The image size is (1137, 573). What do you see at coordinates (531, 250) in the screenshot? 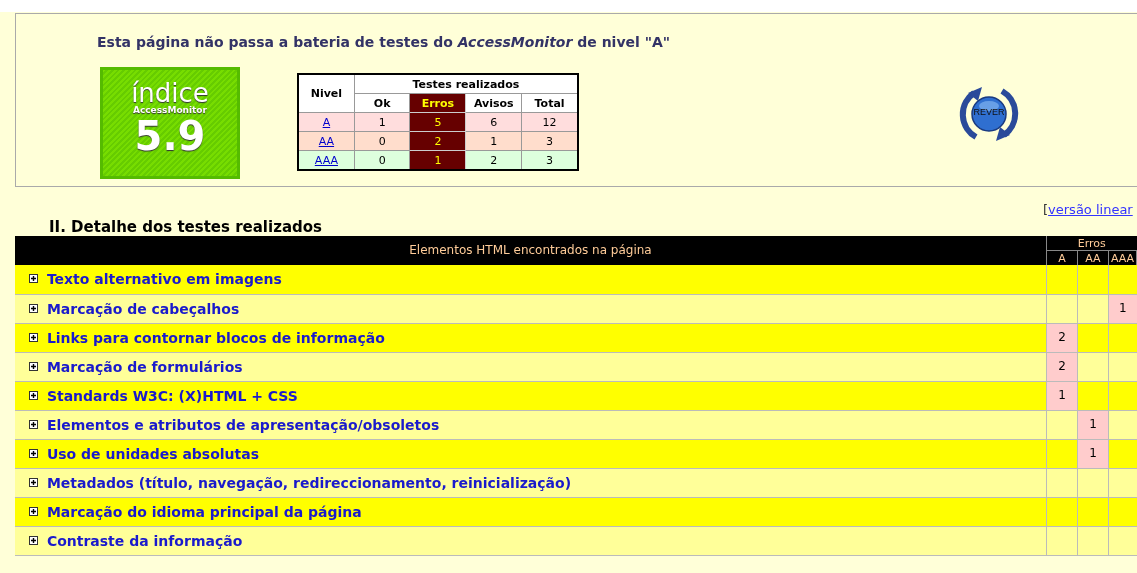
I see `table-header: Elementos HTML encontrados na página` at bounding box center [531, 250].